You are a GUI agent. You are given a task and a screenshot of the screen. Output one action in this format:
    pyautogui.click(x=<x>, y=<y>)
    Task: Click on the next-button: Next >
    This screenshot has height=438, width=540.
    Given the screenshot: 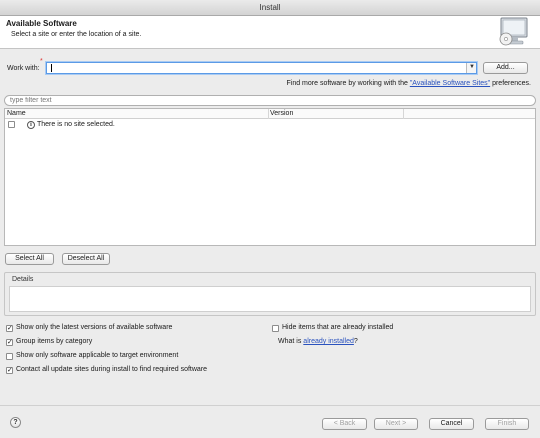 What is the action you would take?
    pyautogui.click(x=396, y=424)
    